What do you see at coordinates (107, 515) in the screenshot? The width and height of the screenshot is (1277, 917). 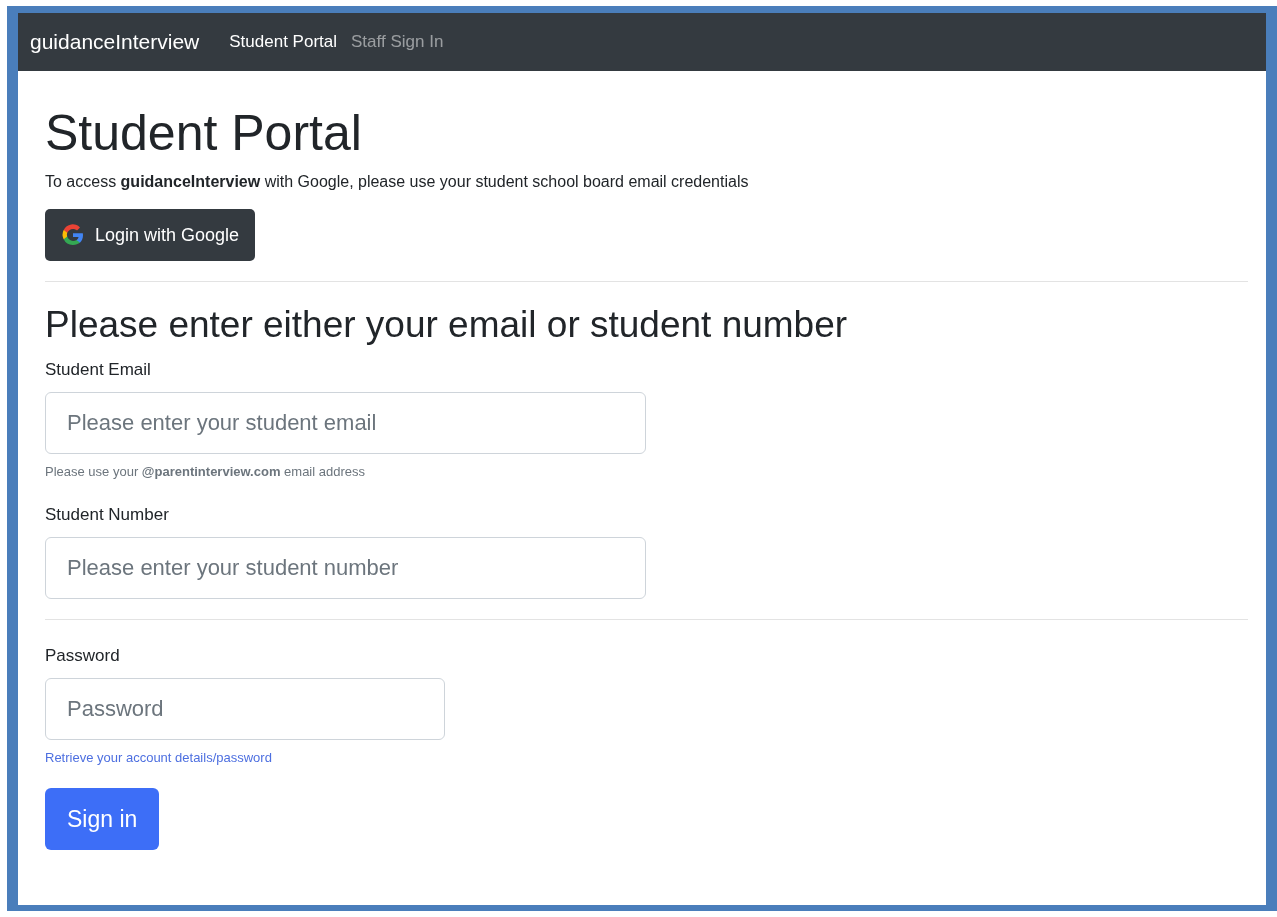 I see `field-label: Student Number` at bounding box center [107, 515].